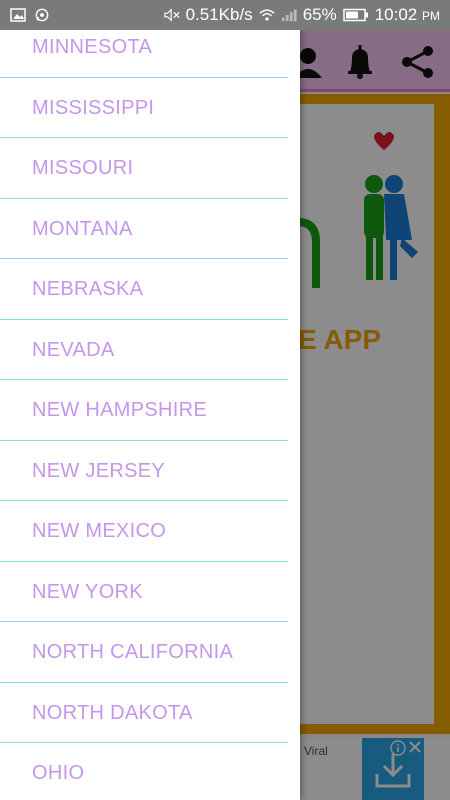  Describe the element at coordinates (407, 14) in the screenshot. I see `clock: 10:02 PM` at that location.